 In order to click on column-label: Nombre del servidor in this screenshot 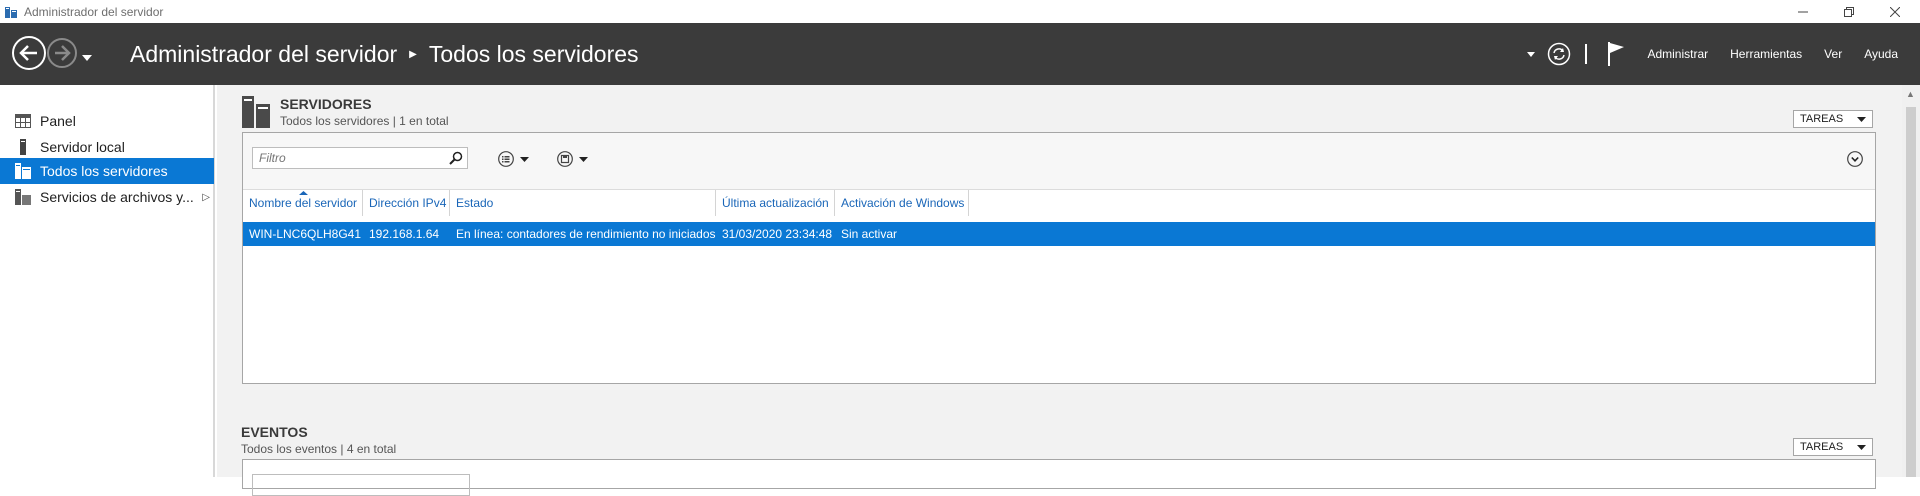, I will do `click(303, 203)`.